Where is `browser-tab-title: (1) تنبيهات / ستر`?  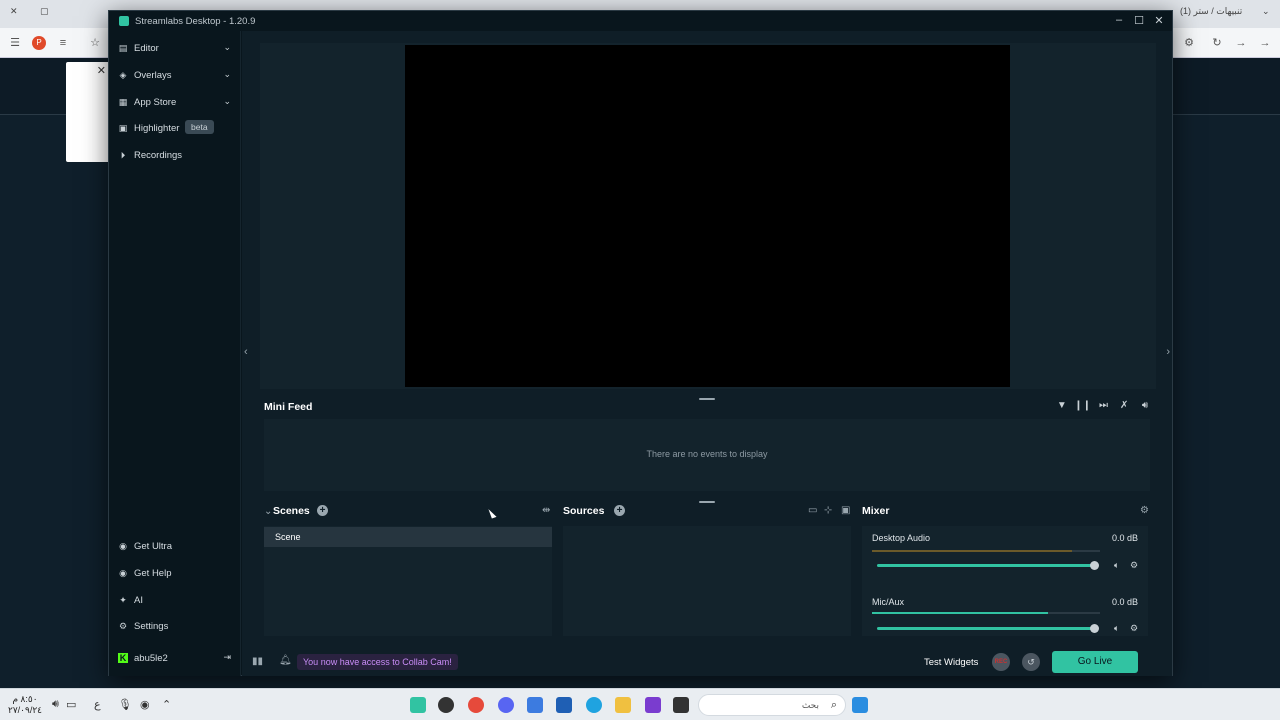 browser-tab-title: (1) تنبيهات / ستر is located at coordinates (1211, 14).